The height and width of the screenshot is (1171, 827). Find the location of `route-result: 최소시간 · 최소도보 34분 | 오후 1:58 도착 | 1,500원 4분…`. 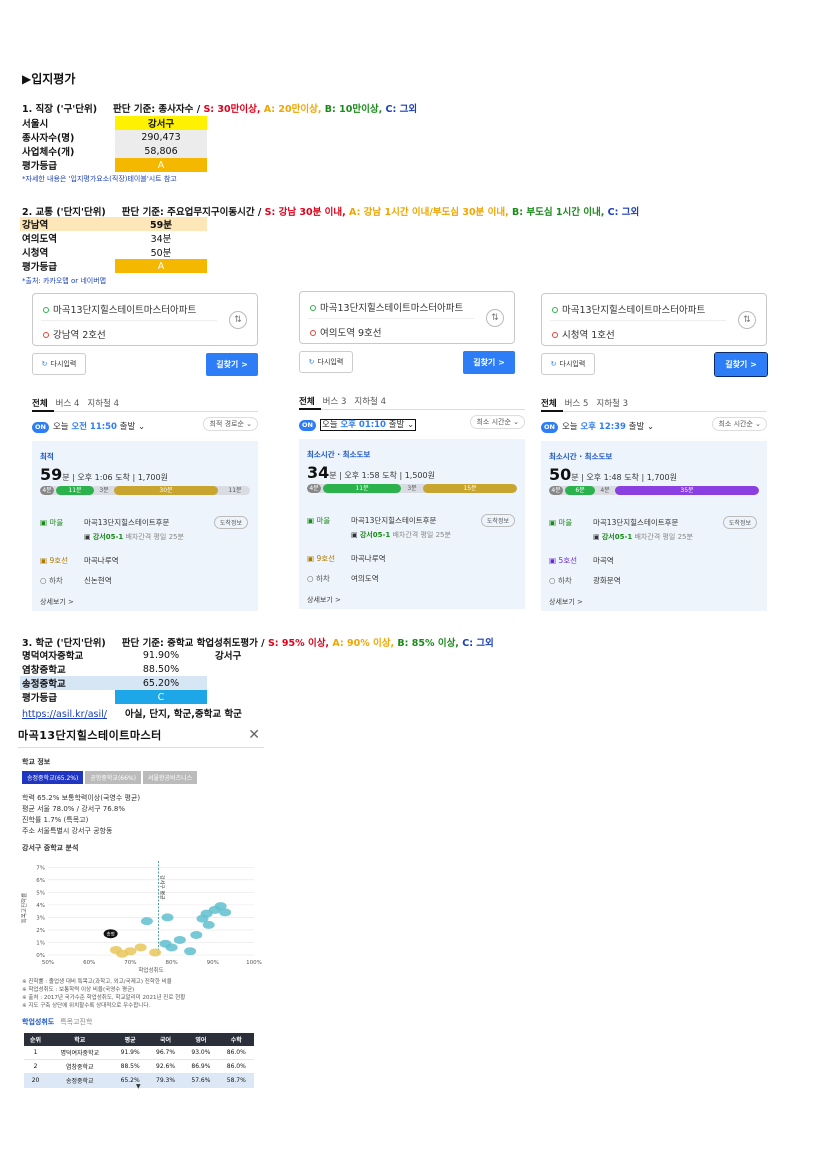

route-result: 최소시간 · 최소도보 34분 | 오후 1:58 도착 | 1,500원 4분… is located at coordinates (412, 524).